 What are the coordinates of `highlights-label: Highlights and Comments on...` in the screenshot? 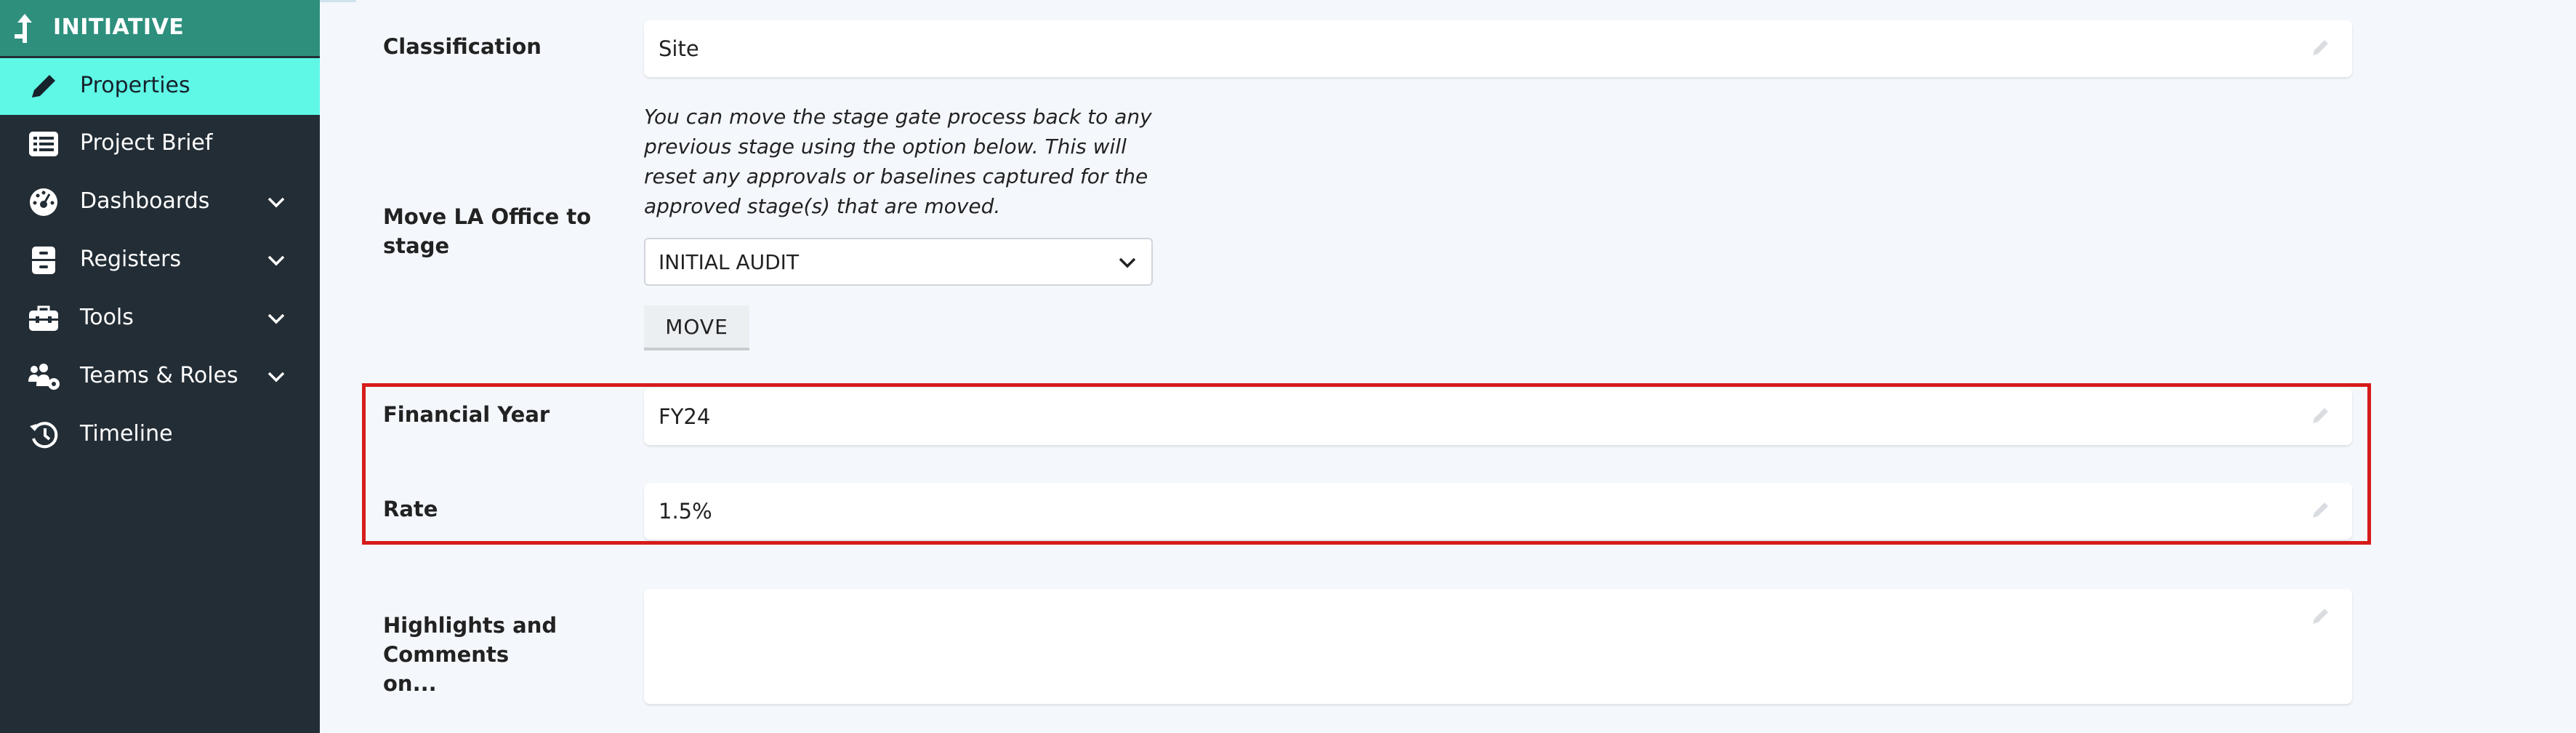 It's located at (470, 654).